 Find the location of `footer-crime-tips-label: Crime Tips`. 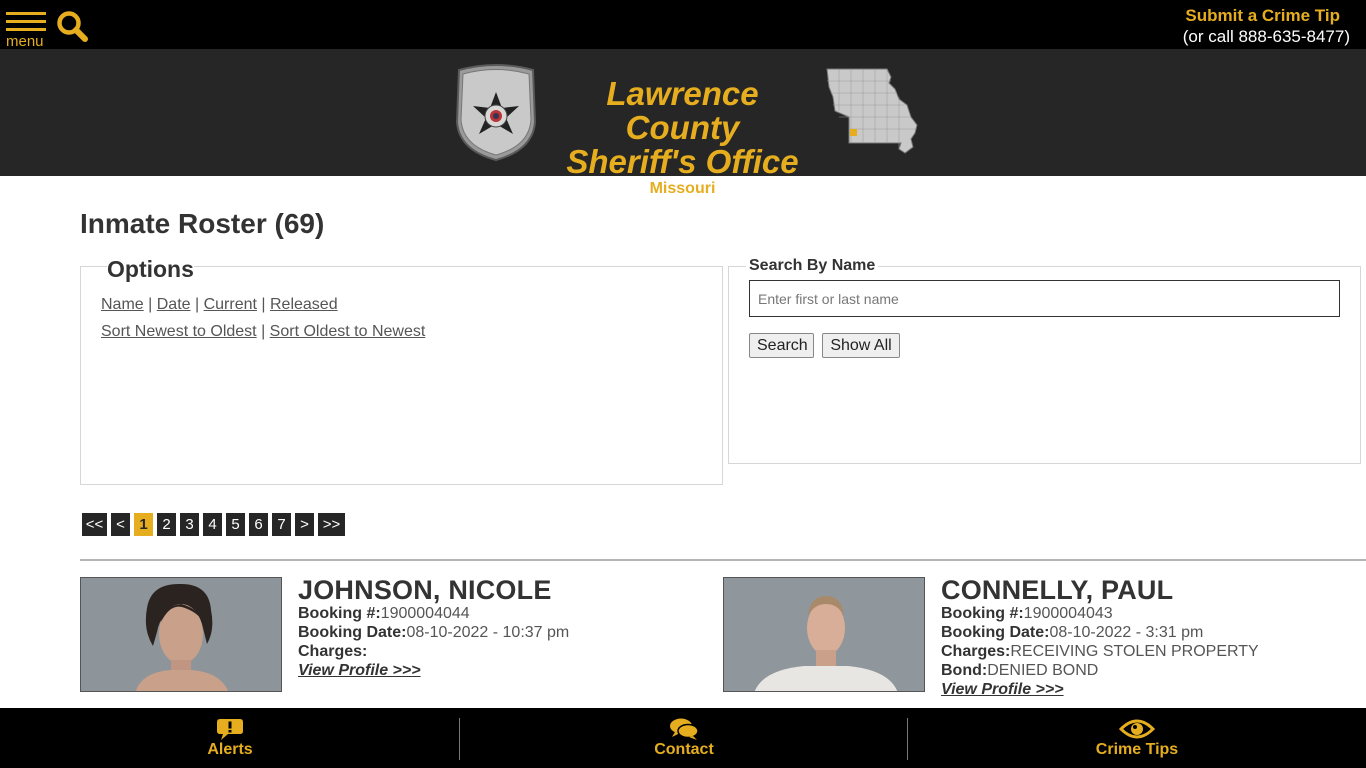

footer-crime-tips-label: Crime Tips is located at coordinates (1137, 749).